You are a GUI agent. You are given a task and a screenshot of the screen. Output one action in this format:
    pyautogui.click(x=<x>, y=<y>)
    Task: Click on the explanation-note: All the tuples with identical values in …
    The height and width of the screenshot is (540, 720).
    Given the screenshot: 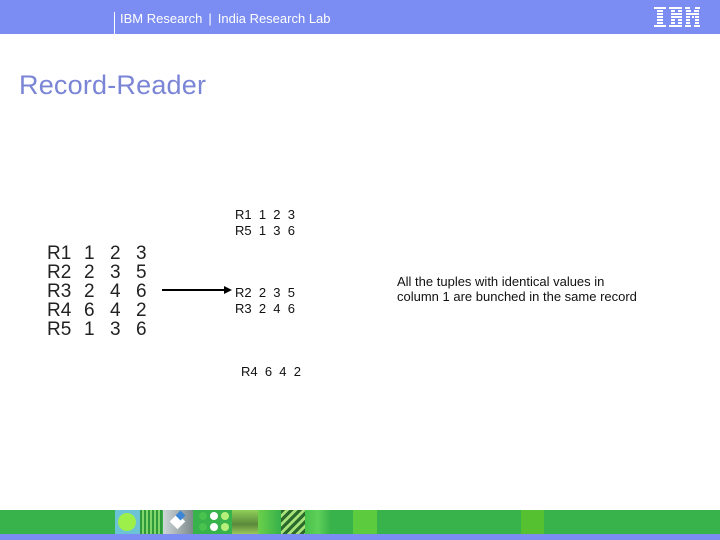 What is the action you would take?
    pyautogui.click(x=517, y=289)
    